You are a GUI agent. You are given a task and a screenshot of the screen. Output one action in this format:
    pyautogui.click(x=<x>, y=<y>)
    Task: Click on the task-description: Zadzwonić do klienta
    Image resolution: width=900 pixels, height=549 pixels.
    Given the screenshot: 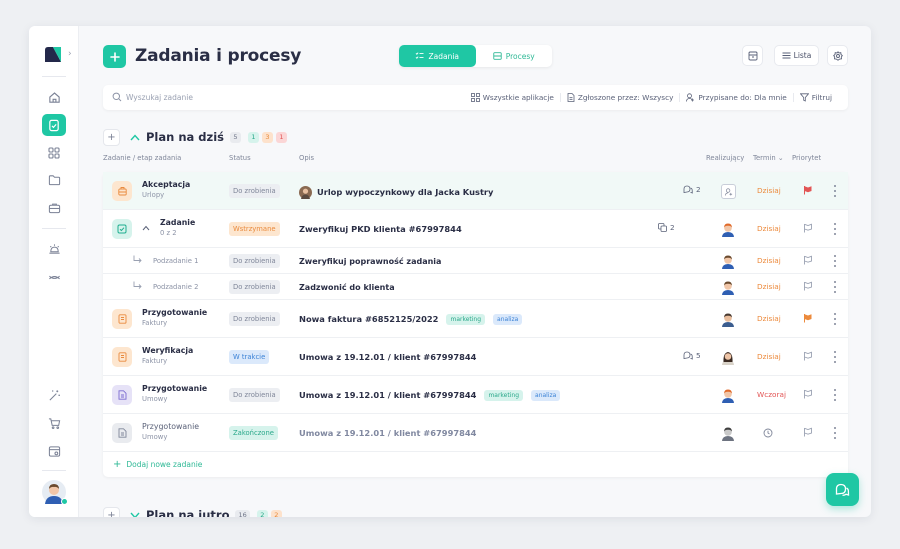 What is the action you would take?
    pyautogui.click(x=347, y=287)
    